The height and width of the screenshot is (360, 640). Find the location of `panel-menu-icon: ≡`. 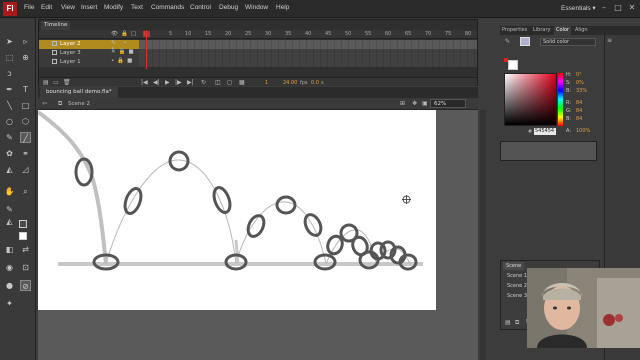

panel-menu-icon: ≡ is located at coordinates (609, 40).